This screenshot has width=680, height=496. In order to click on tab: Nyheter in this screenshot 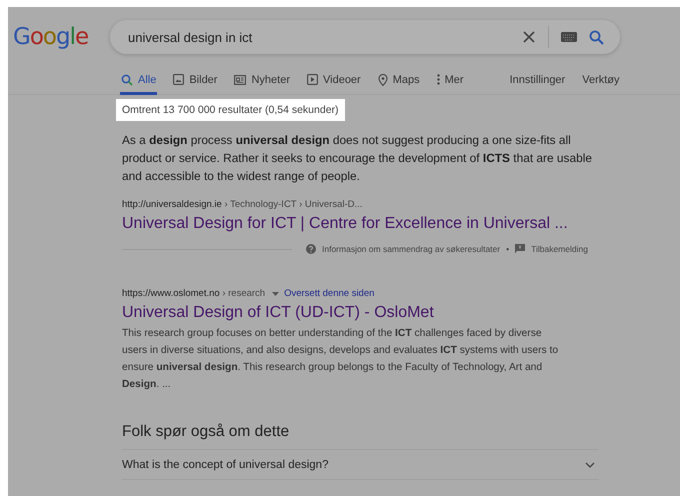, I will do `click(262, 81)`.